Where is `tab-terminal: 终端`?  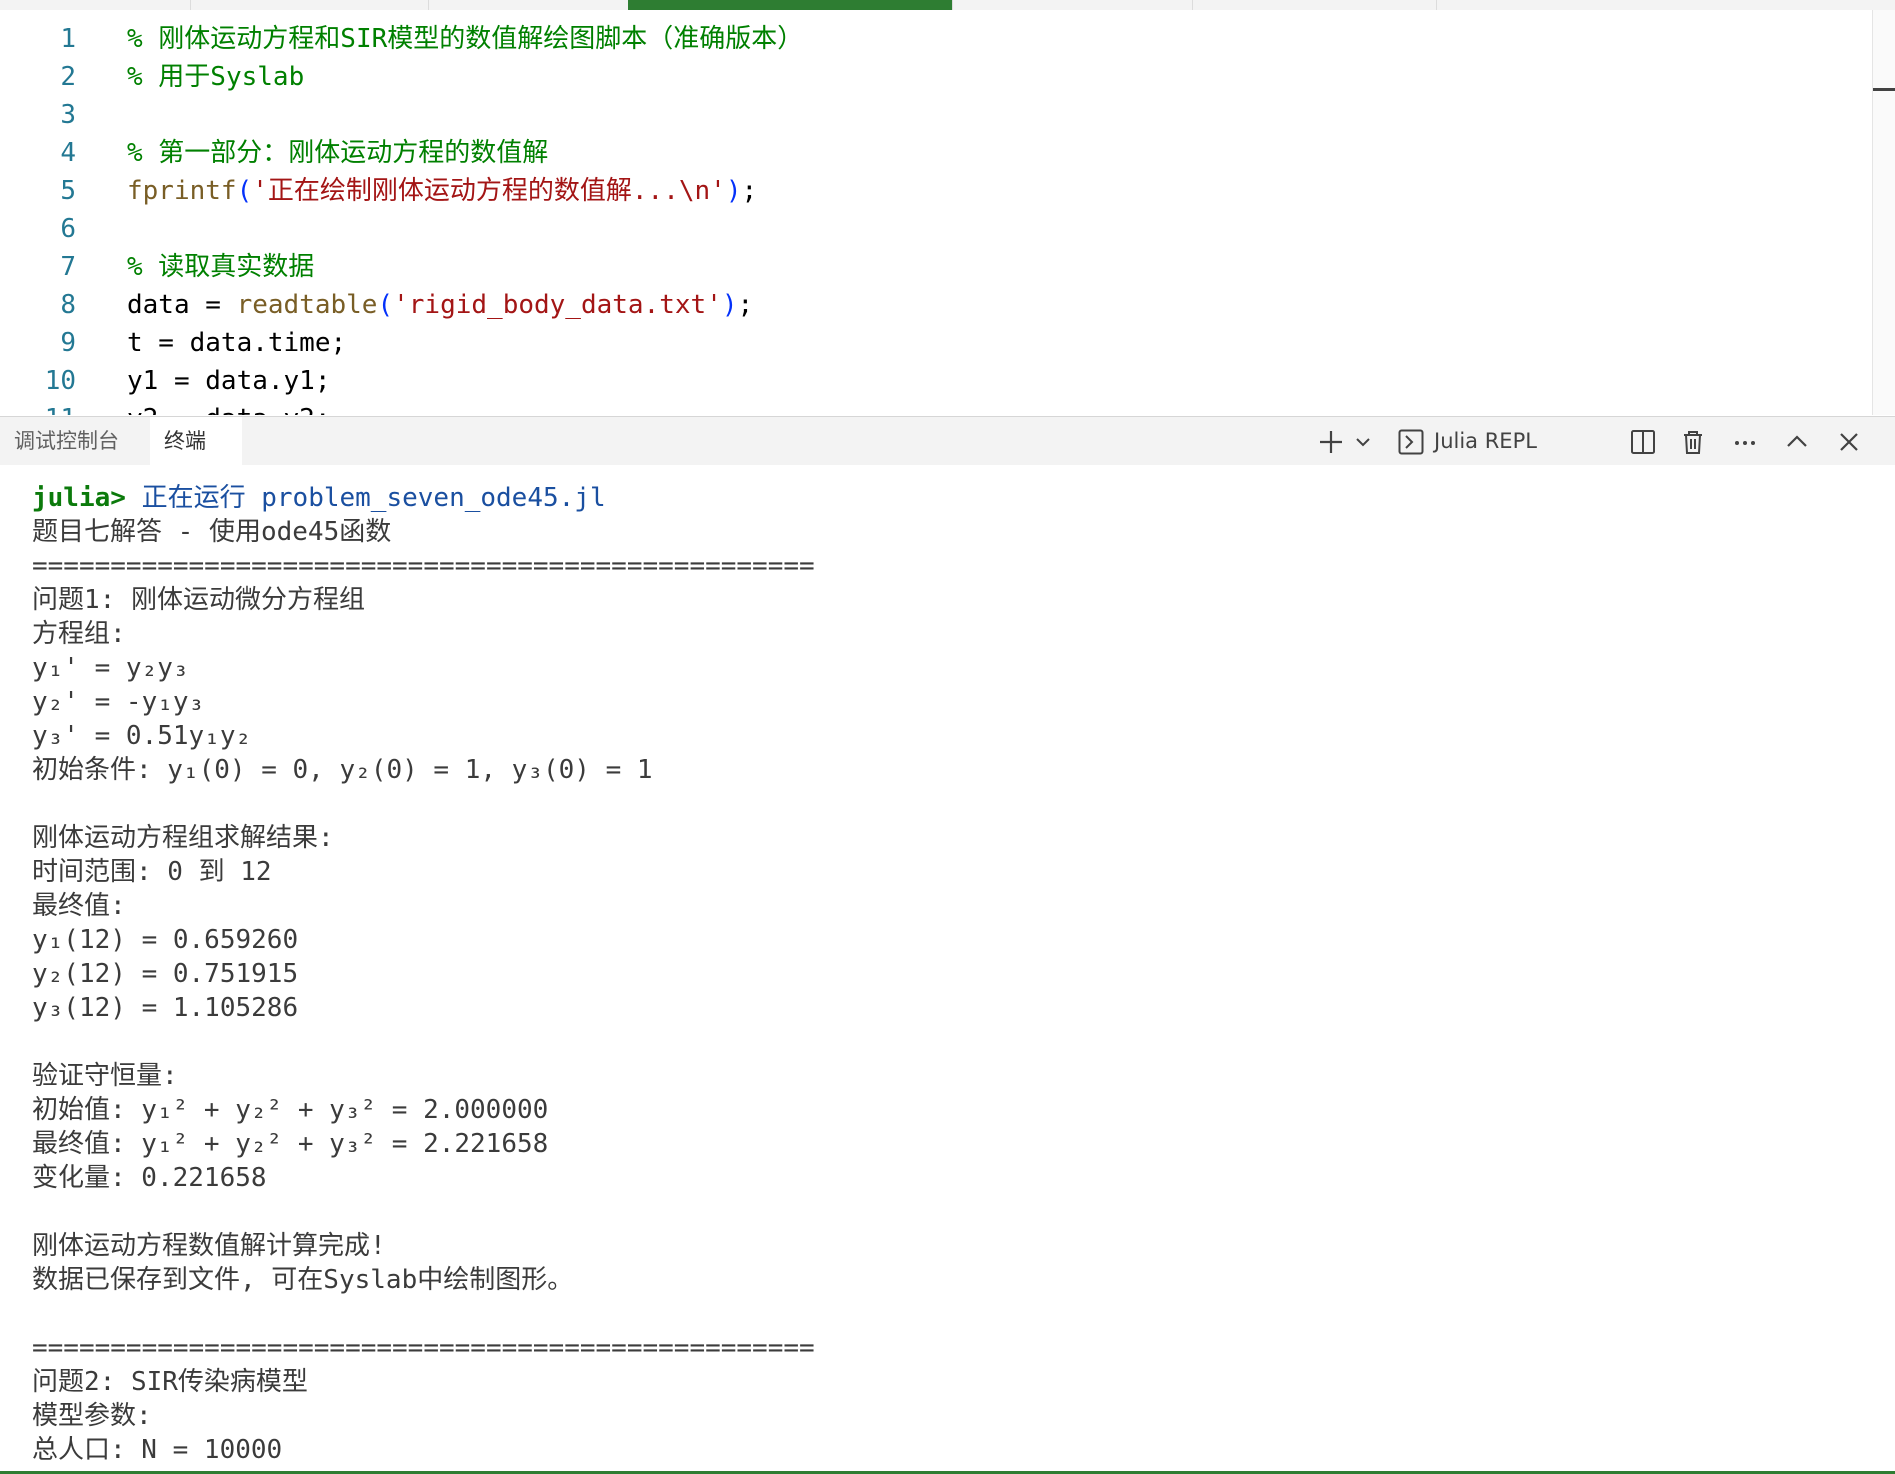
tab-terminal: 终端 is located at coordinates (196, 441).